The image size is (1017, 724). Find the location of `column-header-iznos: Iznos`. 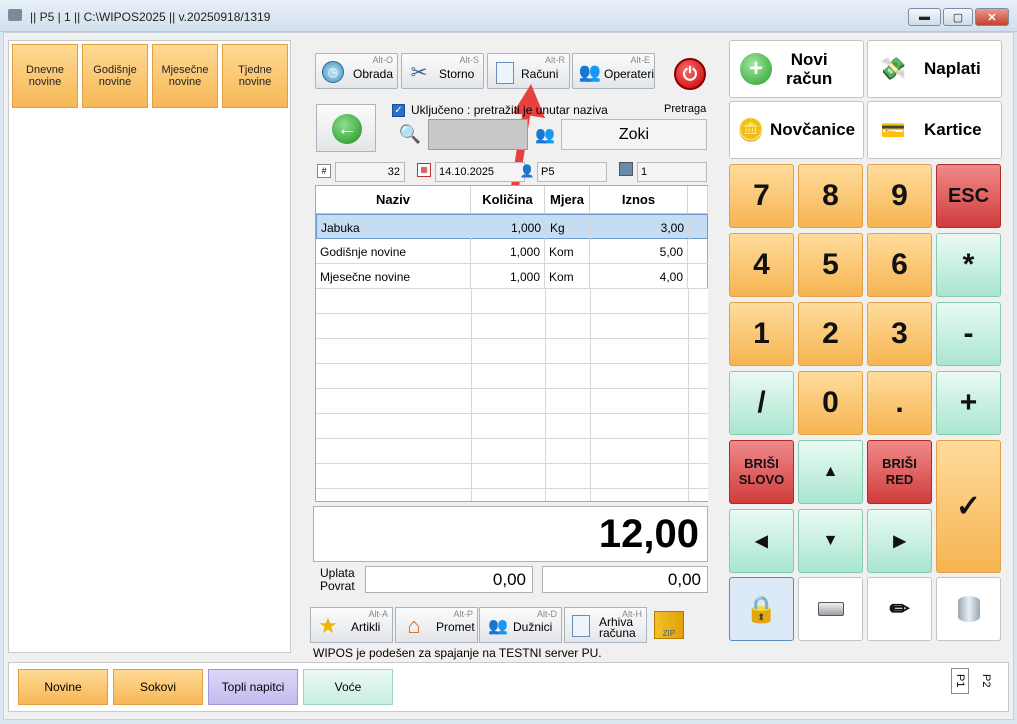

column-header-iznos: Iznos is located at coordinates (639, 200).